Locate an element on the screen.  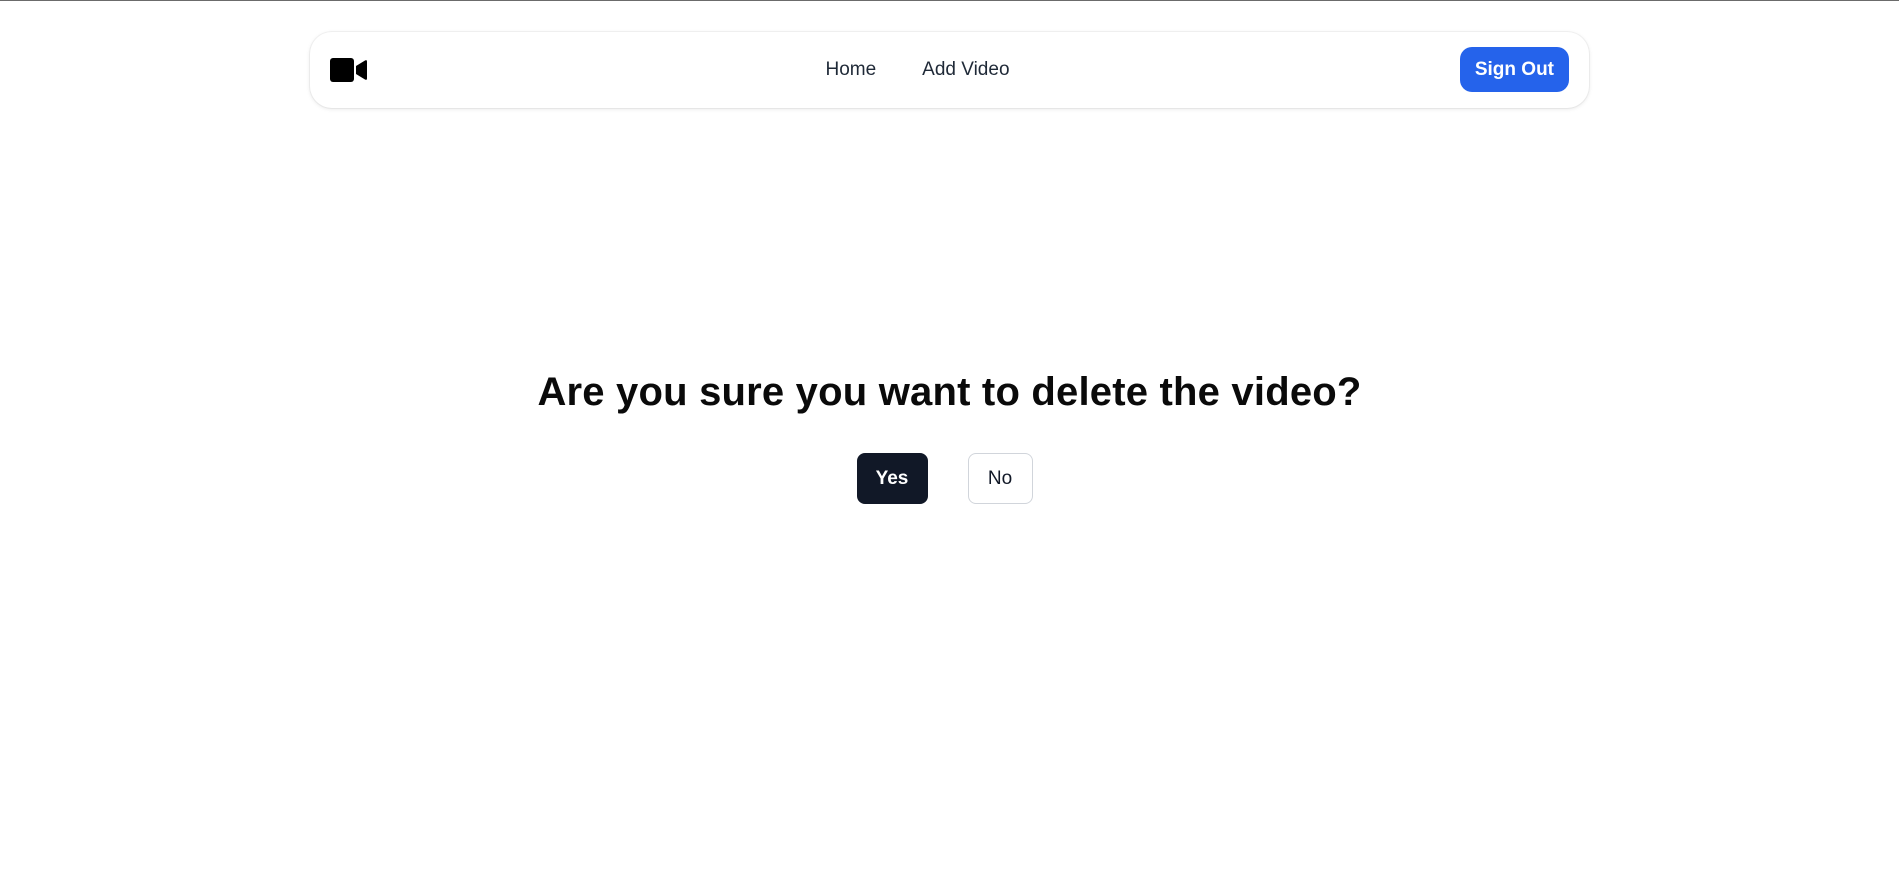
nav-link-add-video: Add Video is located at coordinates (965, 70).